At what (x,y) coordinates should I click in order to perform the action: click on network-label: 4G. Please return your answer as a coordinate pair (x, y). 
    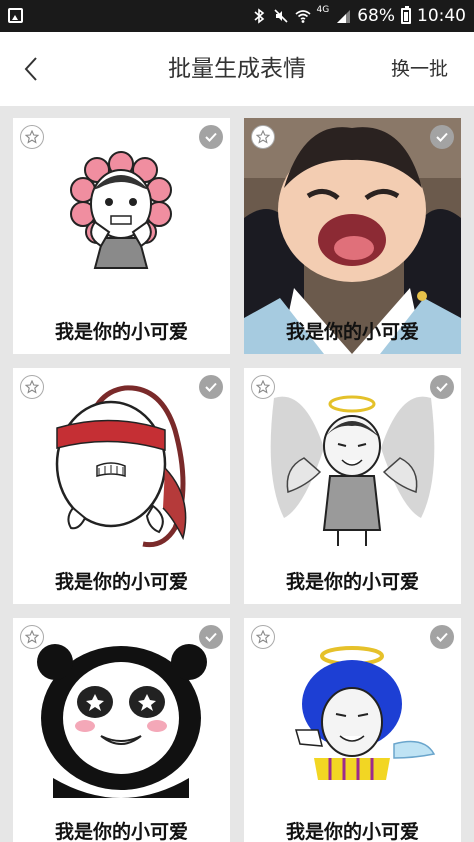
    Looking at the image, I should click on (323, 10).